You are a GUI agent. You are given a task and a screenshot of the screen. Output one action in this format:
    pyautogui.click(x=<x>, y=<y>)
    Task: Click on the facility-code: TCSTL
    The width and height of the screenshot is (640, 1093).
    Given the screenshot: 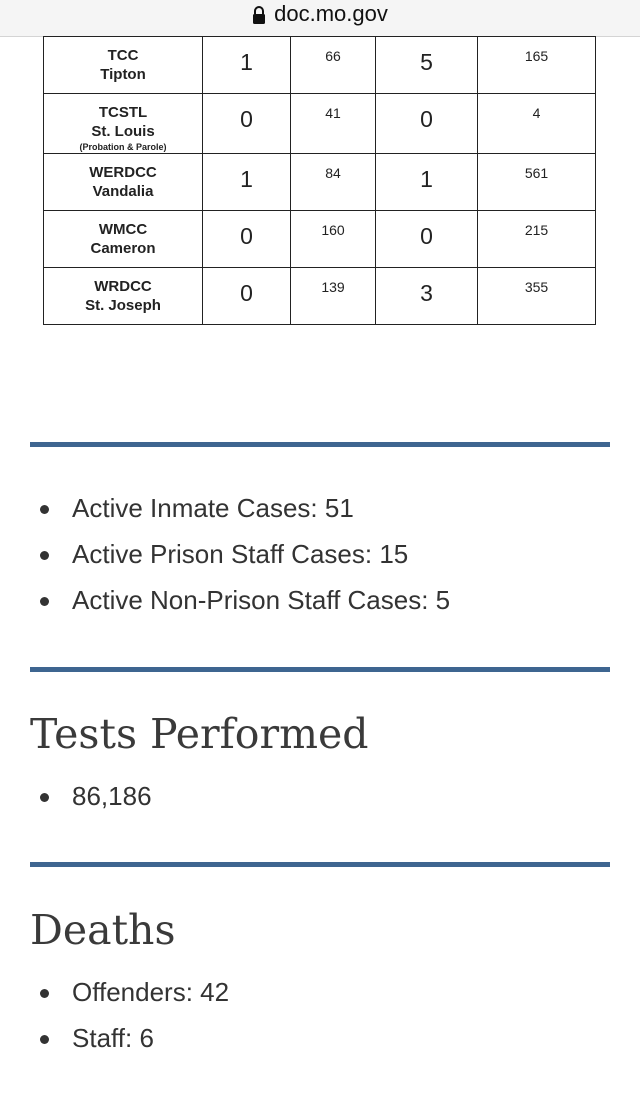 What is the action you would take?
    pyautogui.click(x=123, y=112)
    